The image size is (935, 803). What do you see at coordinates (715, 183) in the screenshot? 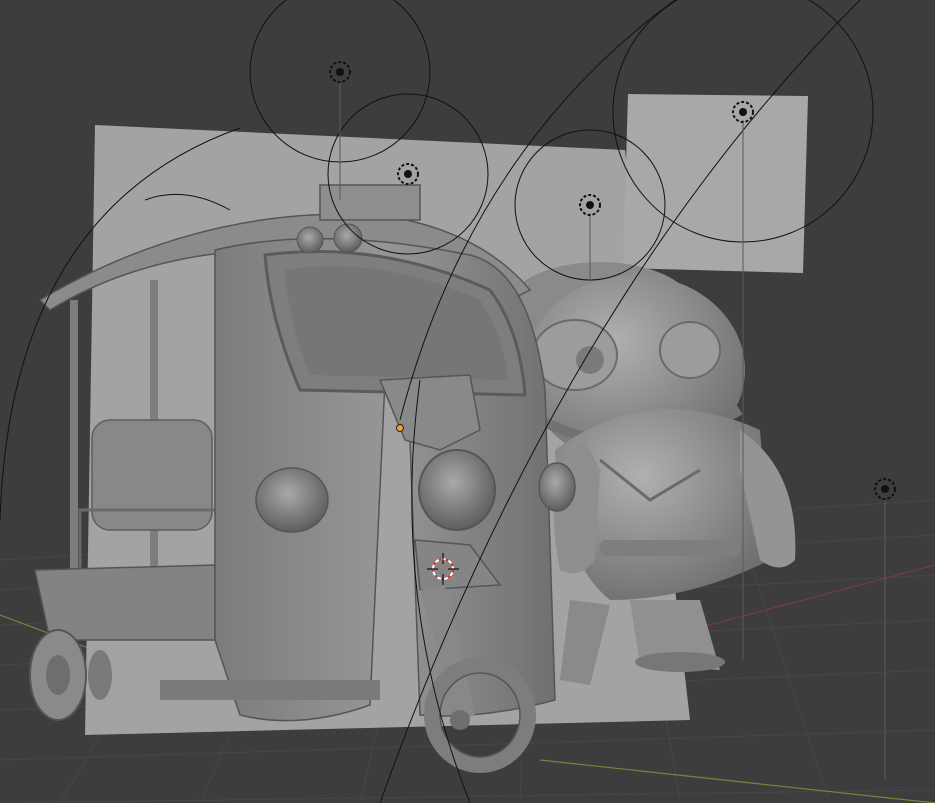
I see `backdrop-plane-upper-right` at bounding box center [715, 183].